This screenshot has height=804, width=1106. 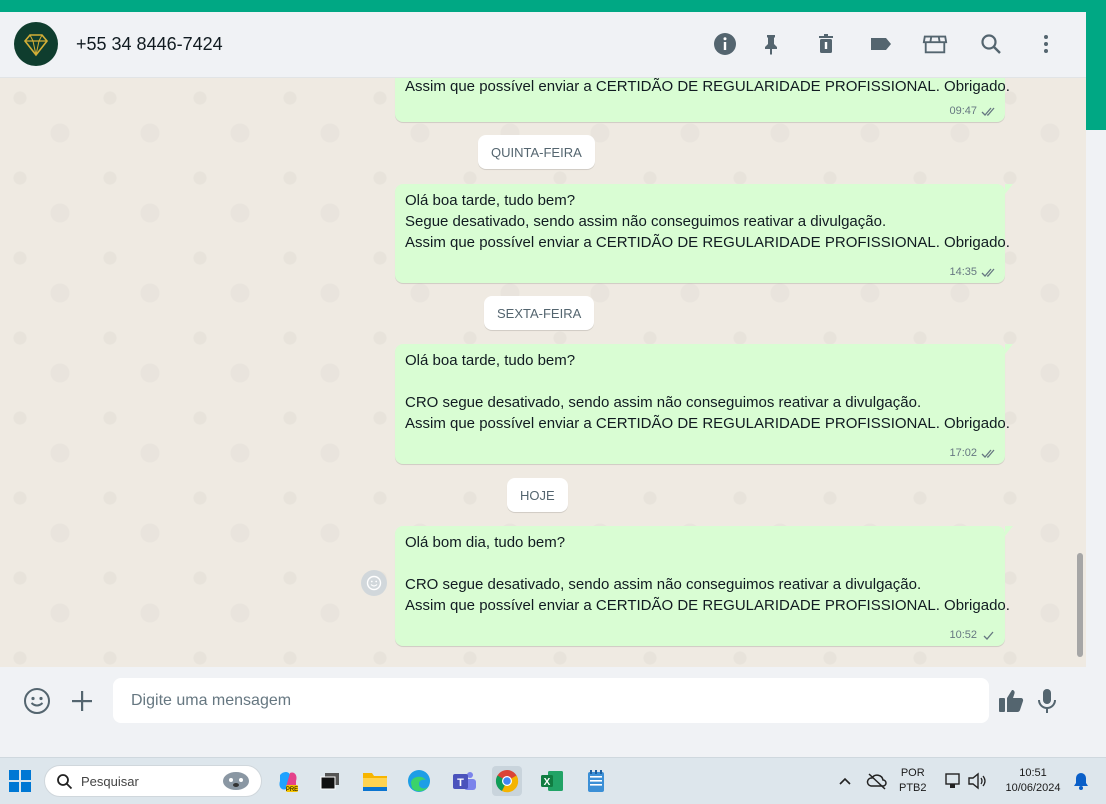 I want to click on copilot-icon: PRE, so click(x=288, y=781).